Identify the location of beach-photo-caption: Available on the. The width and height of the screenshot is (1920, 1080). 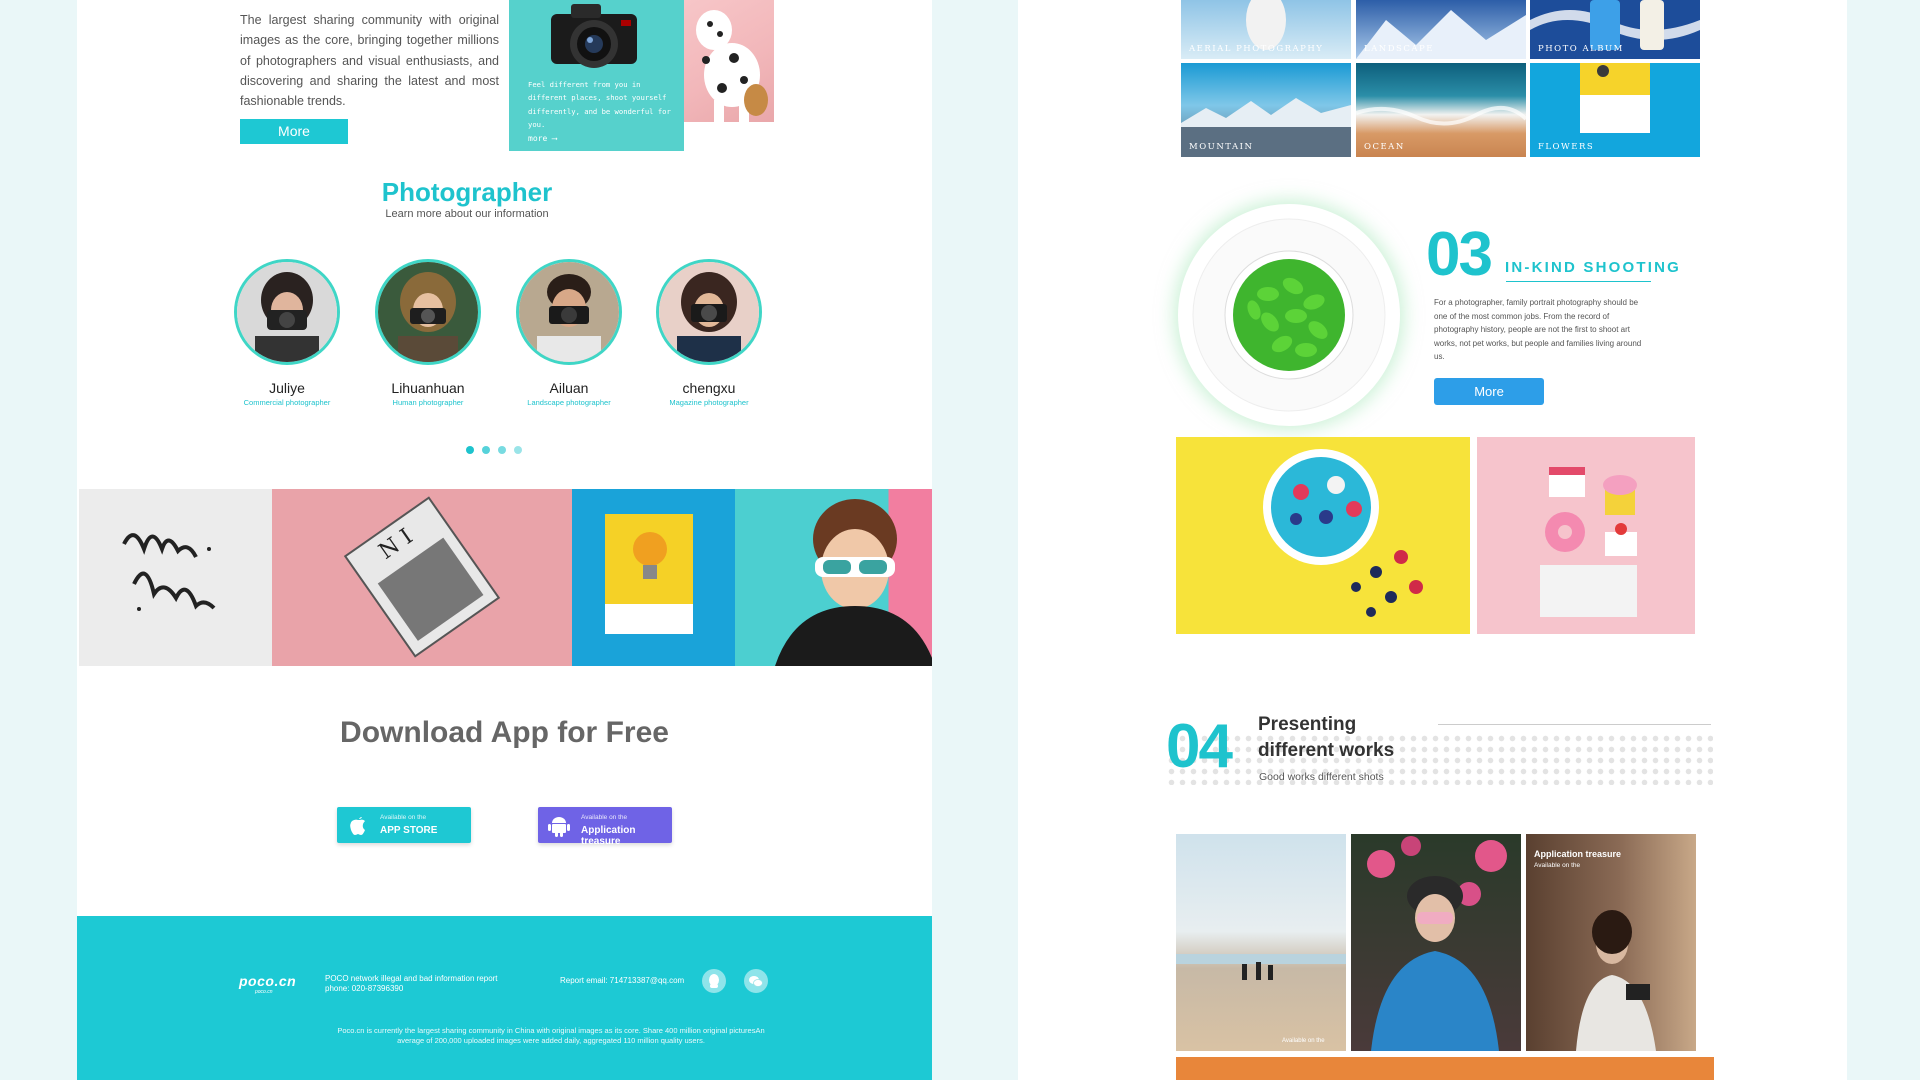
(1303, 1041).